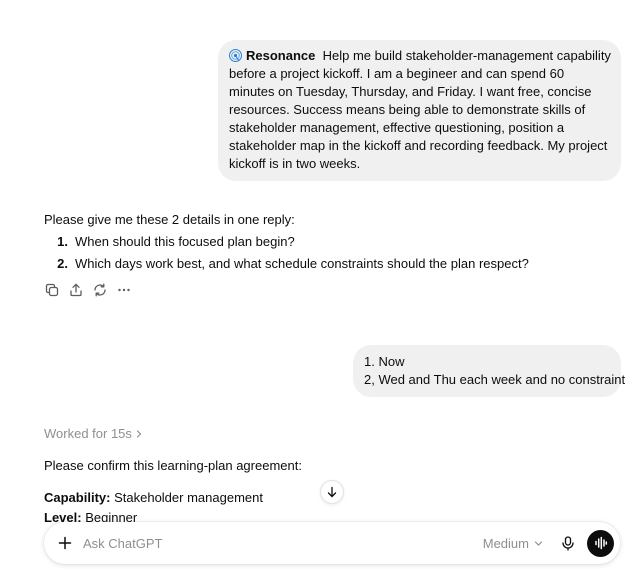  What do you see at coordinates (139, 433) in the screenshot?
I see `chevron-right-icon` at bounding box center [139, 433].